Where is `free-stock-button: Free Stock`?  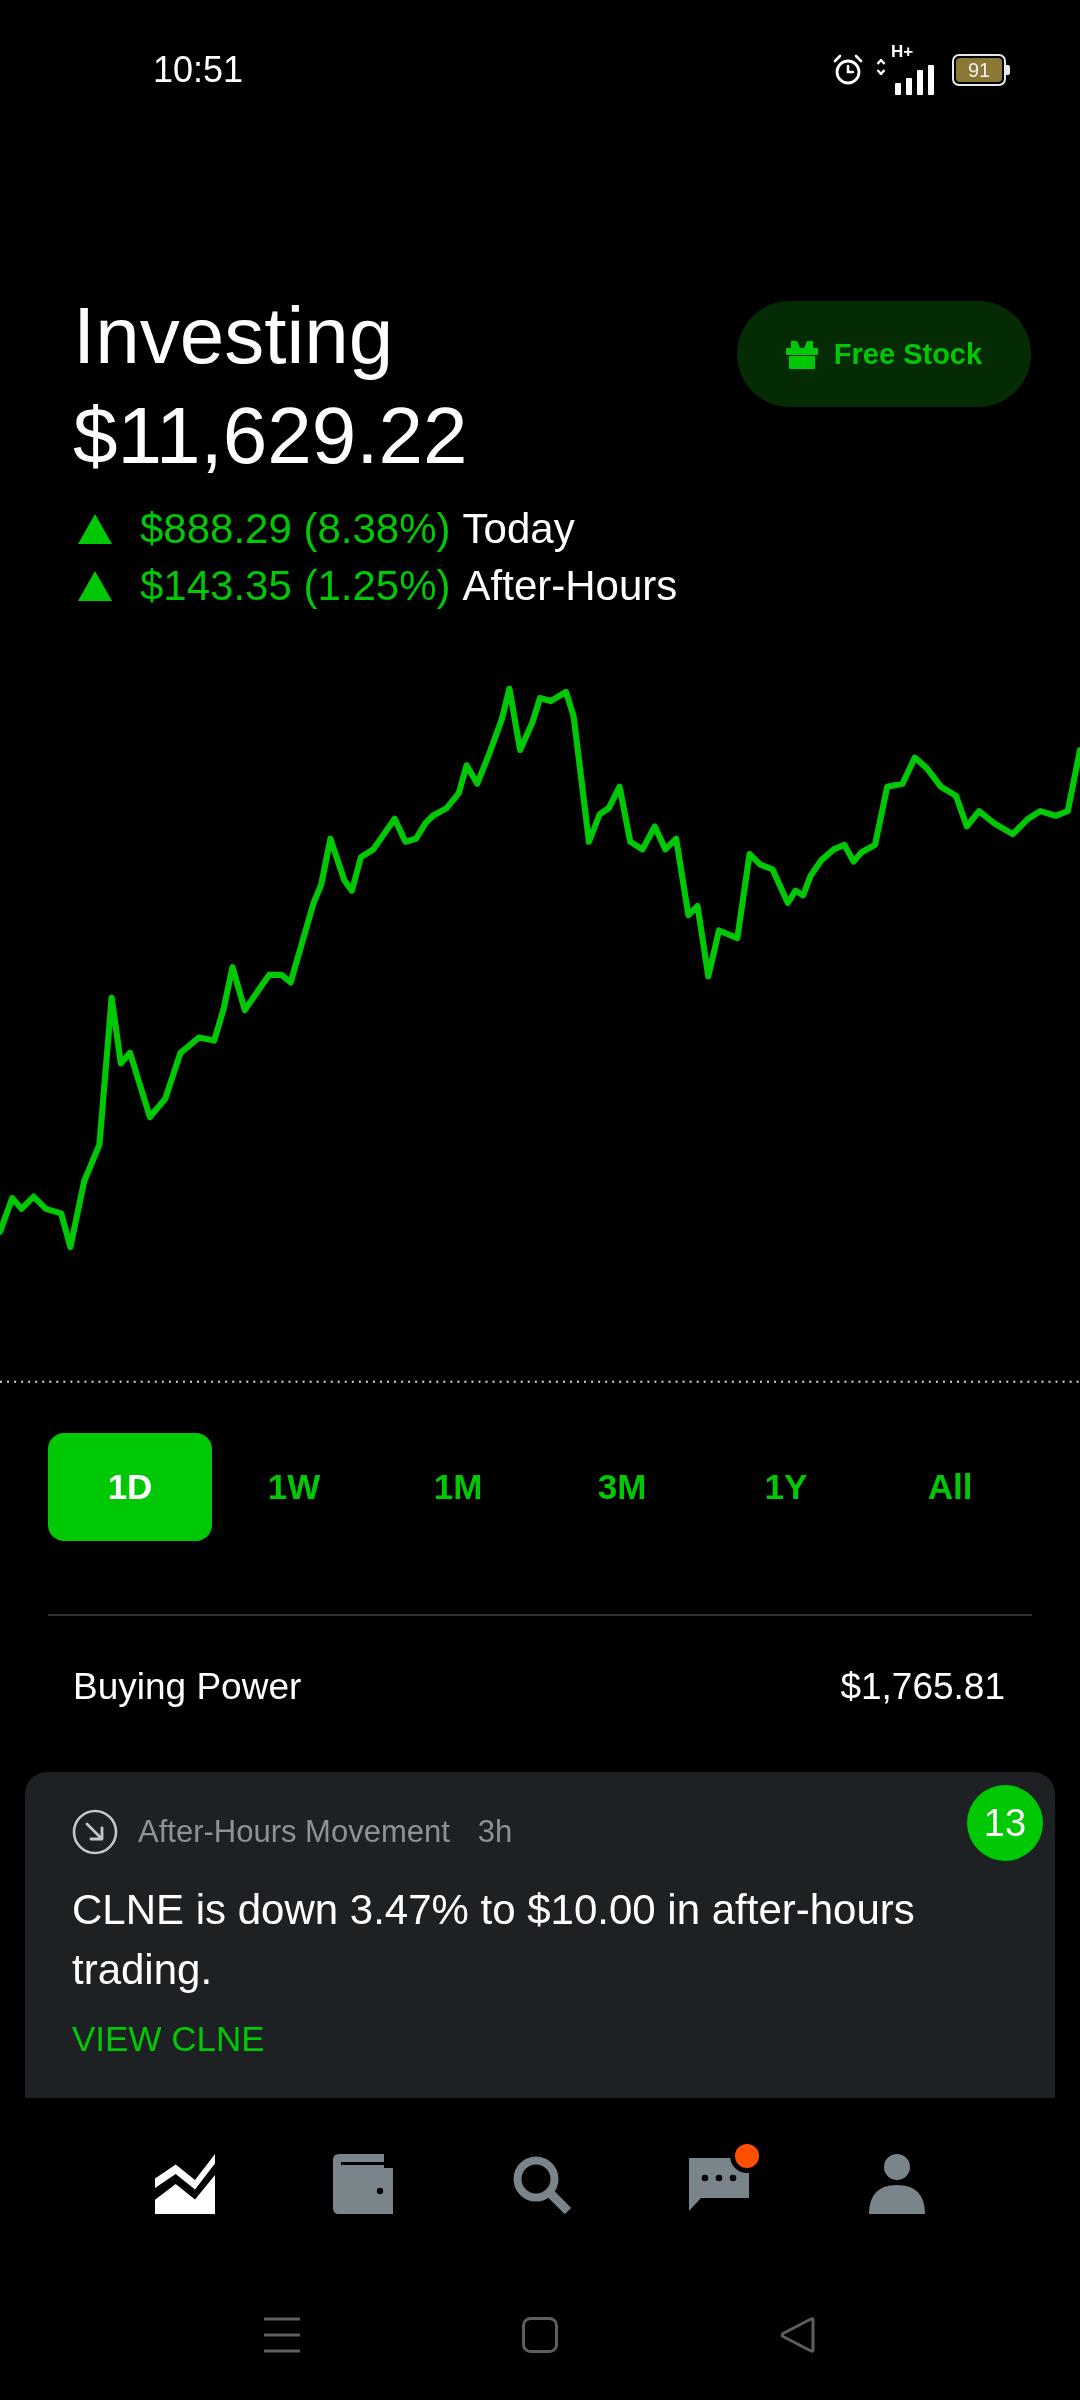 free-stock-button: Free Stock is located at coordinates (884, 354).